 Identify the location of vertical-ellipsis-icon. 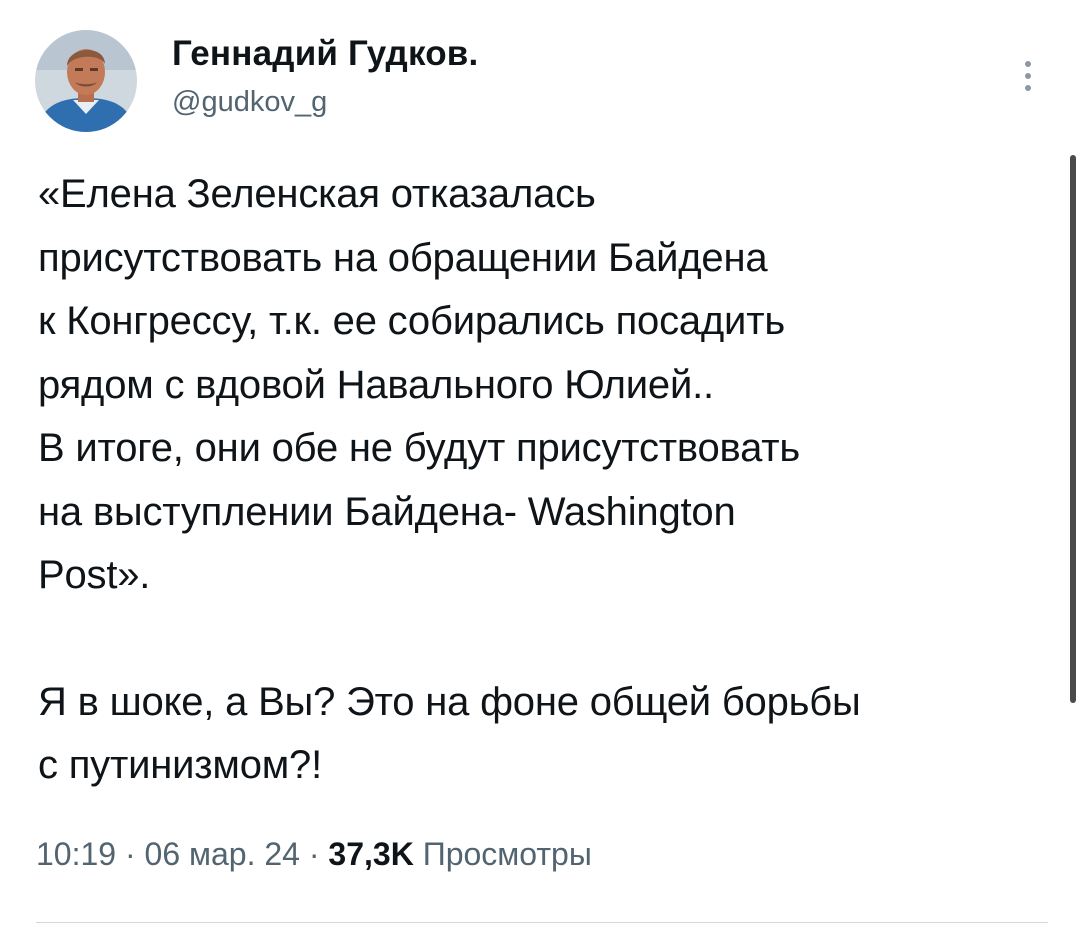
(1028, 76).